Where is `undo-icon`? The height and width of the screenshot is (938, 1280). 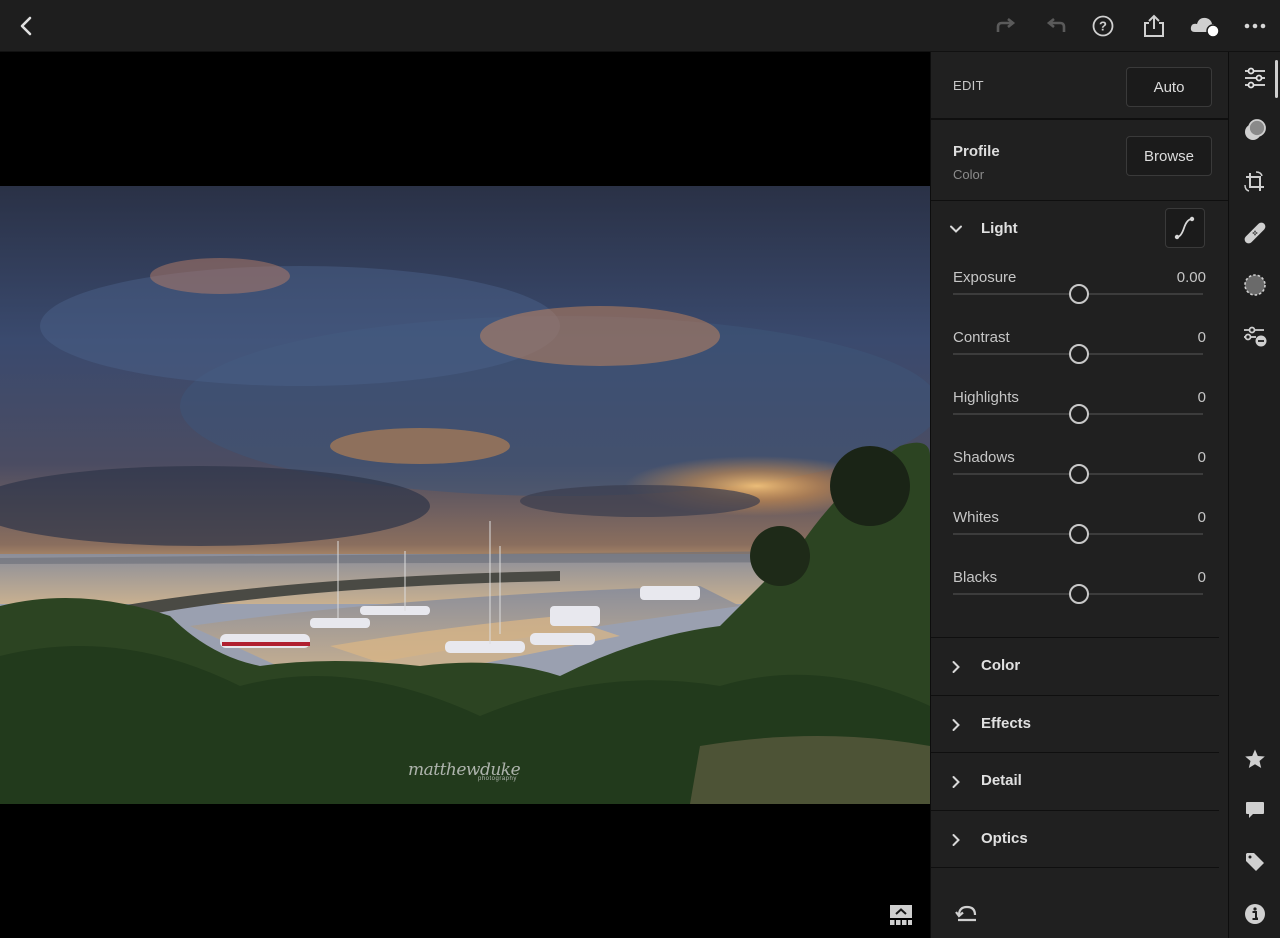
undo-icon is located at coordinates (1056, 24).